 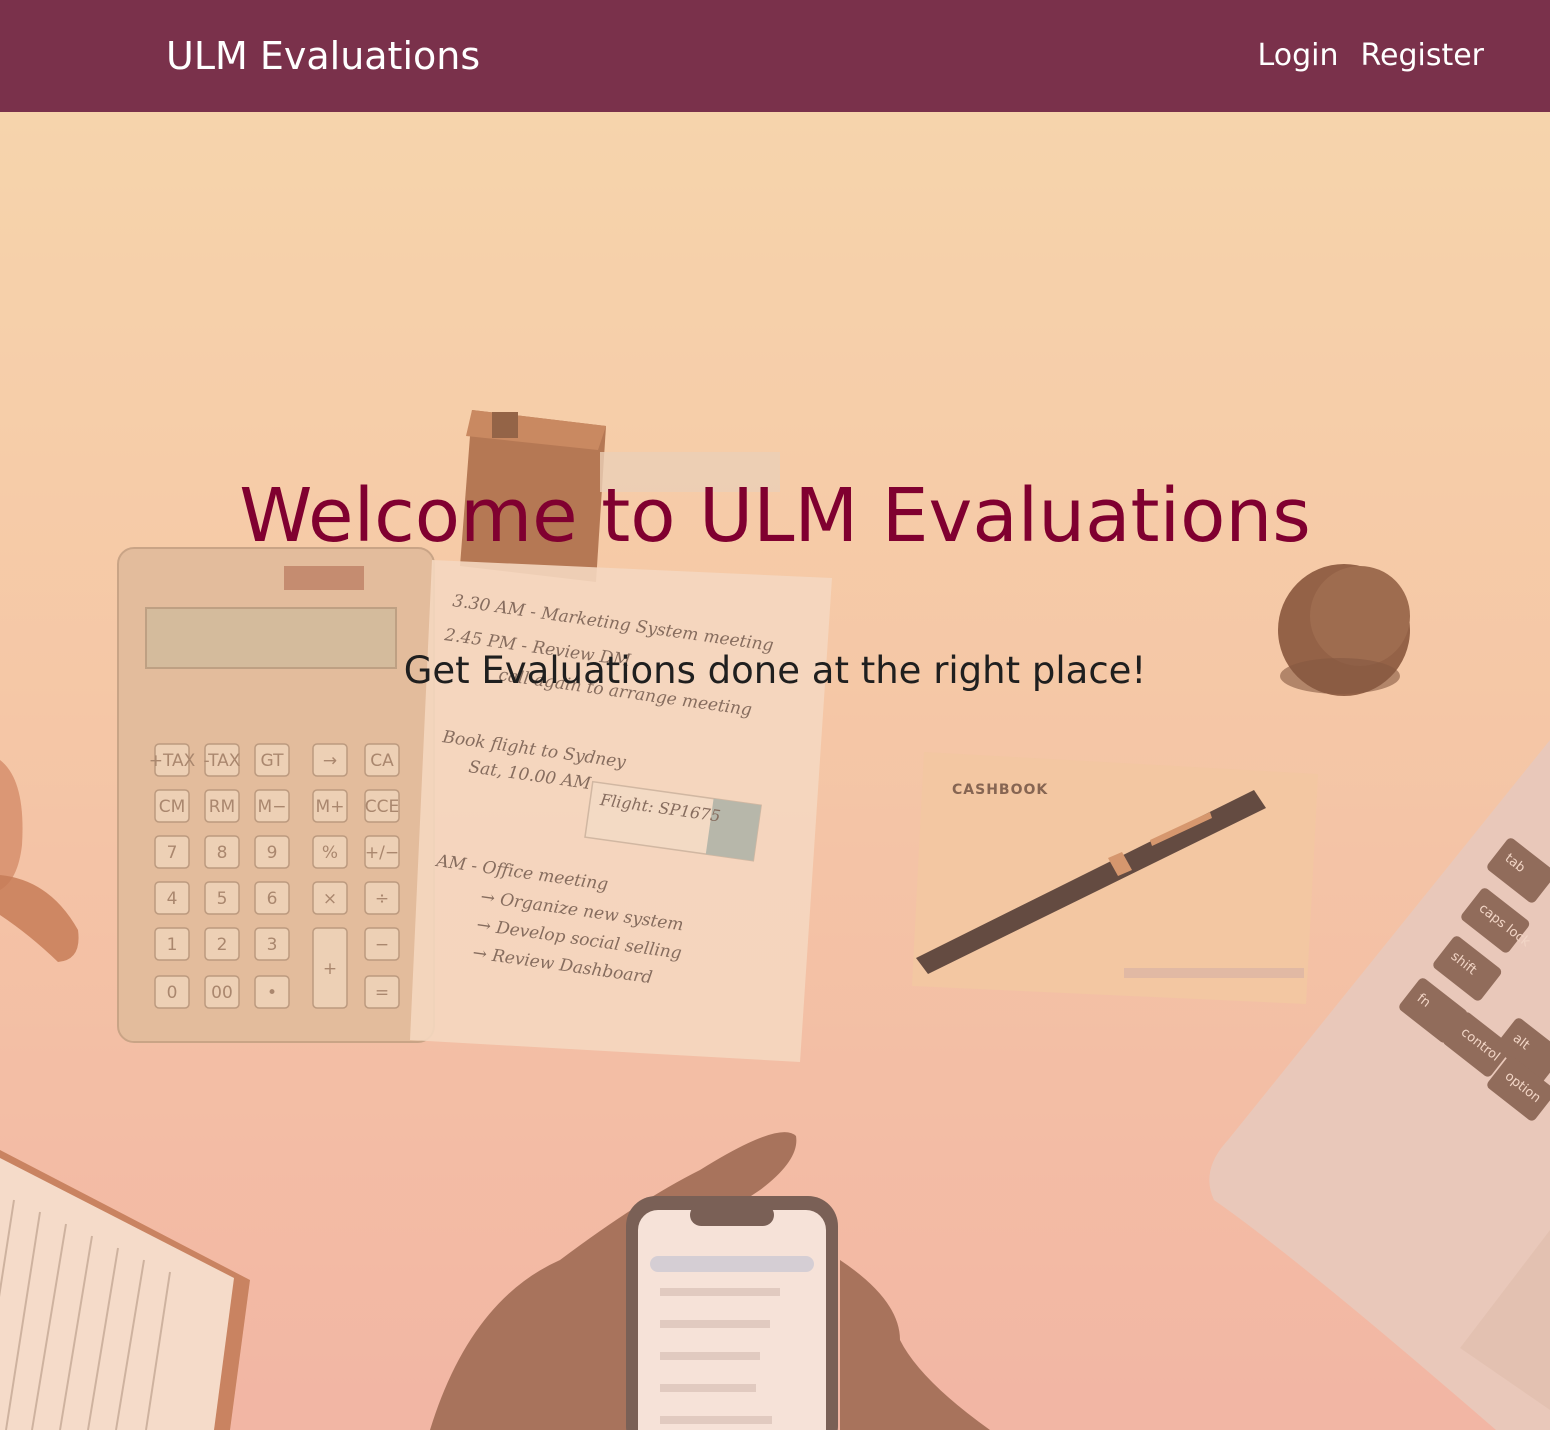 What do you see at coordinates (775, 670) in the screenshot?
I see `hero-subtitle: Get Evaluations done at the right place!` at bounding box center [775, 670].